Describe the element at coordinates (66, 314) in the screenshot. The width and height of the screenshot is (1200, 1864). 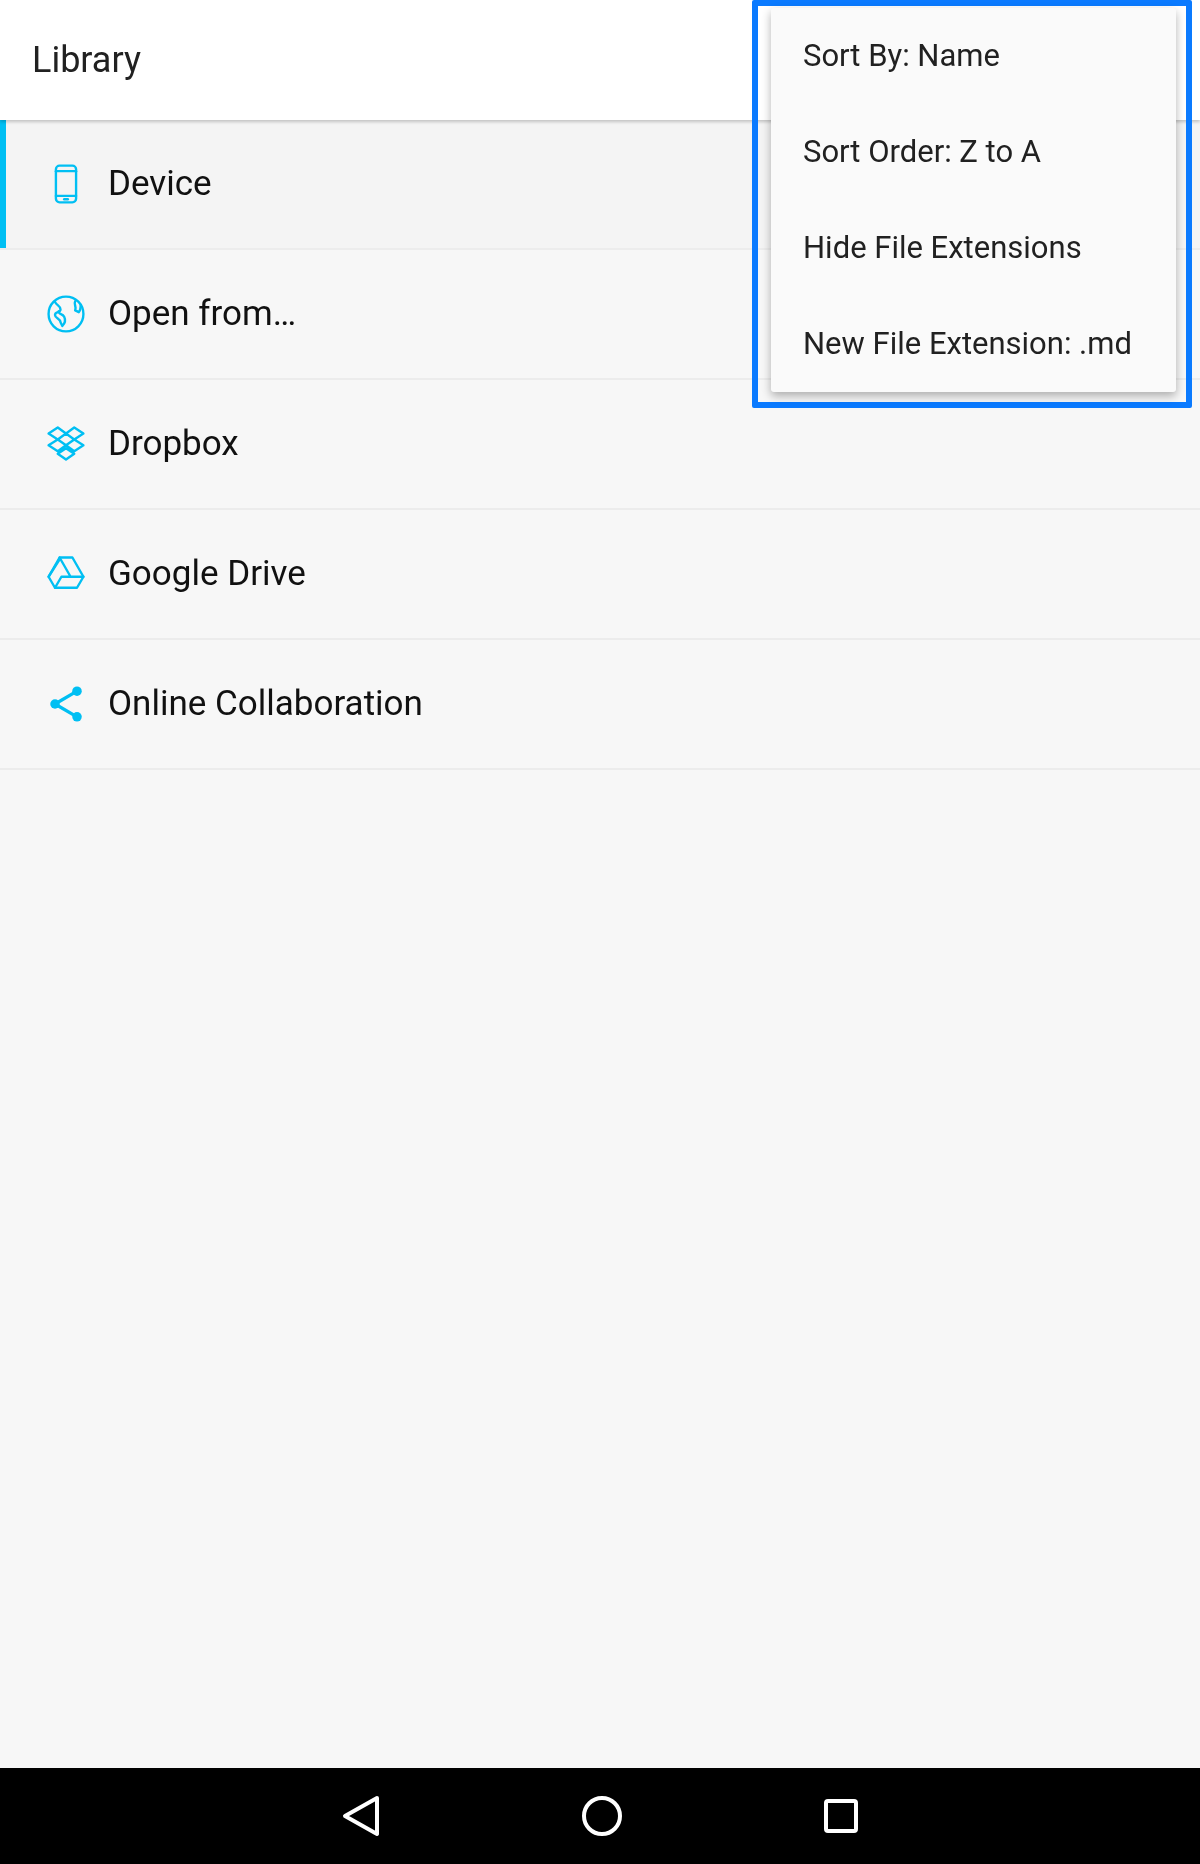
I see `globe-icon` at that location.